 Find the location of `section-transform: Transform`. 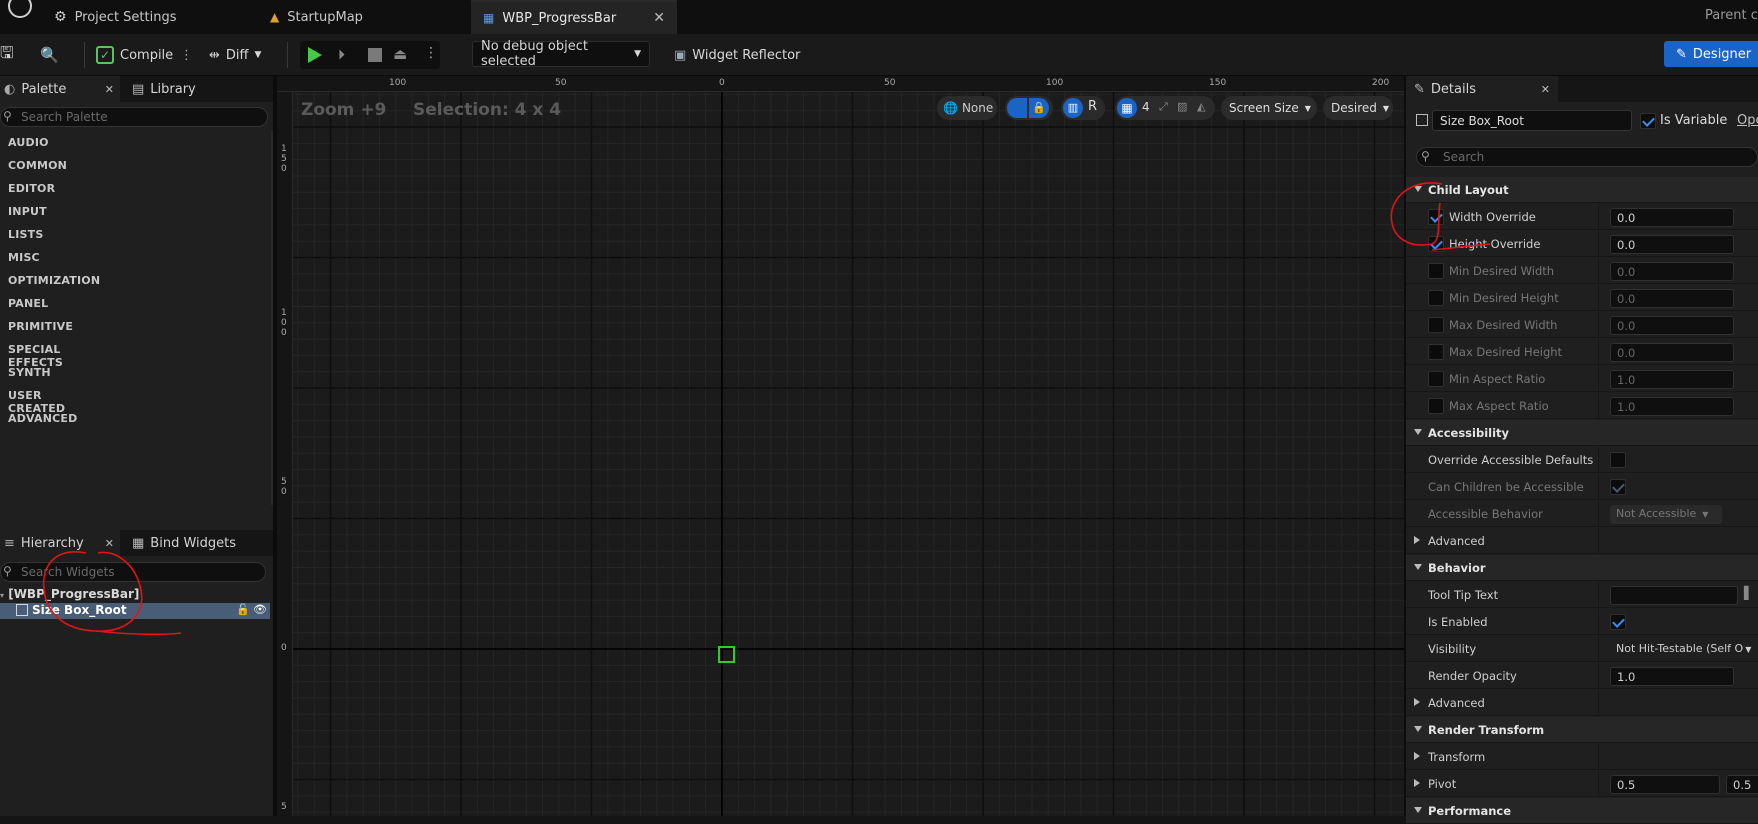

section-transform: Transform is located at coordinates (1582, 757).